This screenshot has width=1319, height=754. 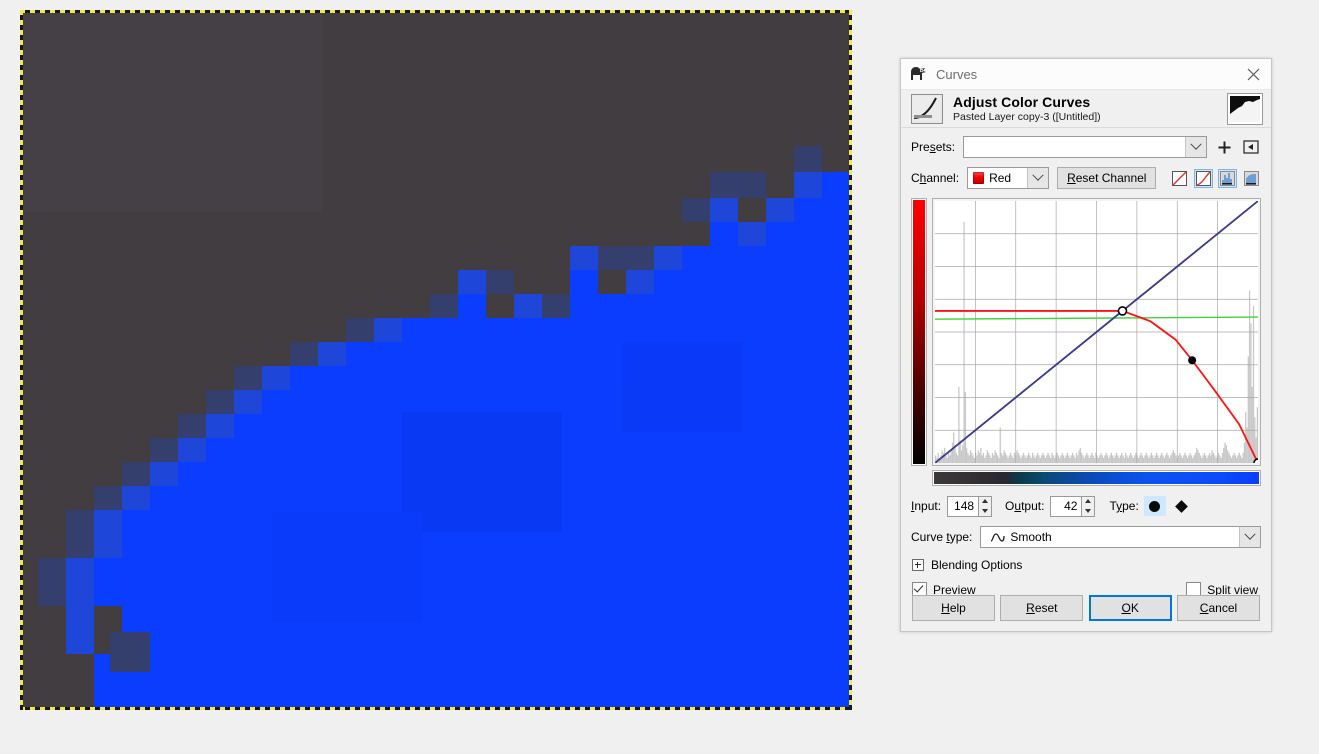 What do you see at coordinates (1192, 360) in the screenshot?
I see `curve-point` at bounding box center [1192, 360].